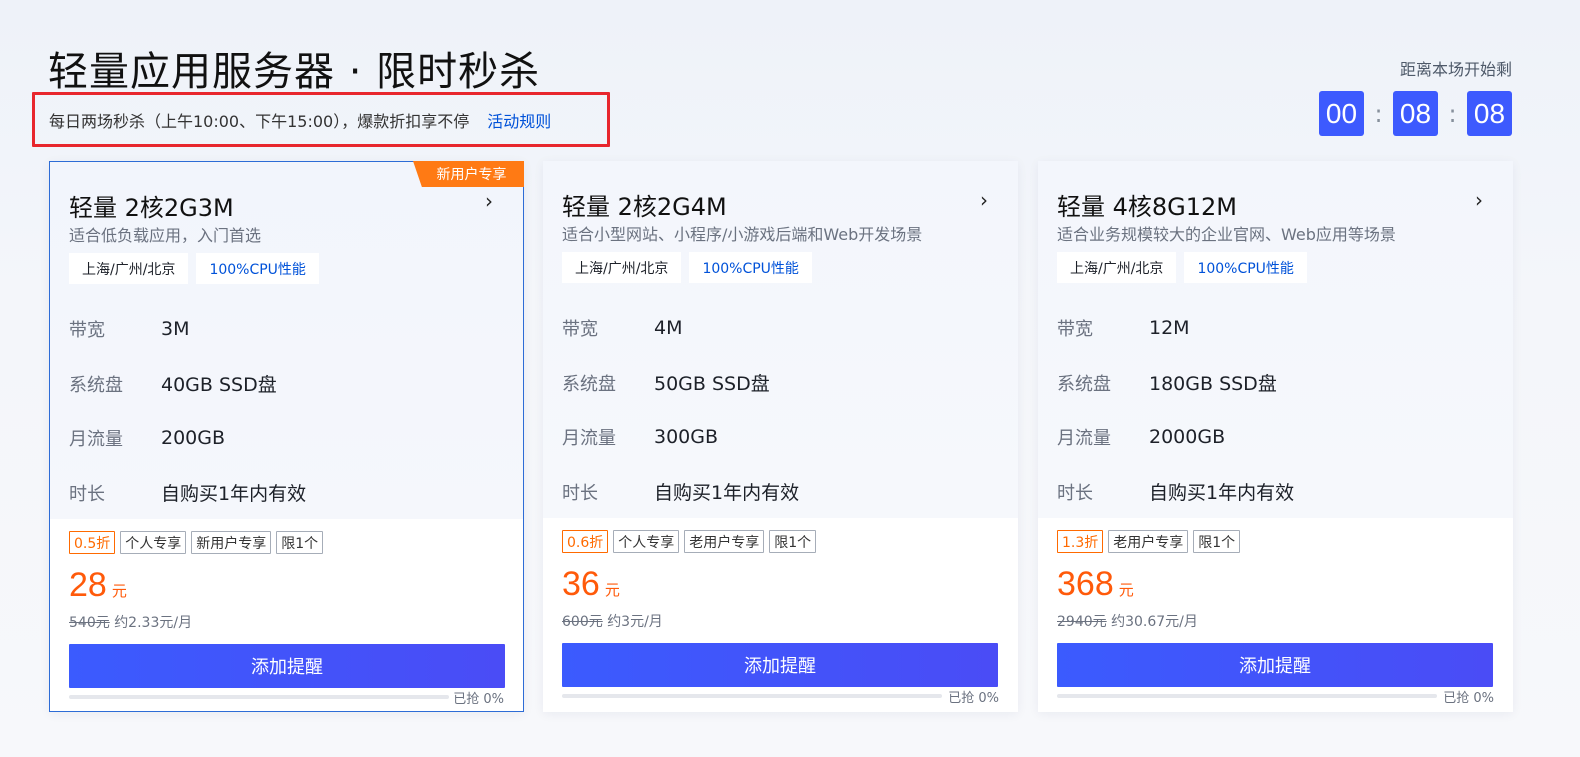 This screenshot has width=1580, height=757. I want to click on price: 28 元, so click(98, 585).